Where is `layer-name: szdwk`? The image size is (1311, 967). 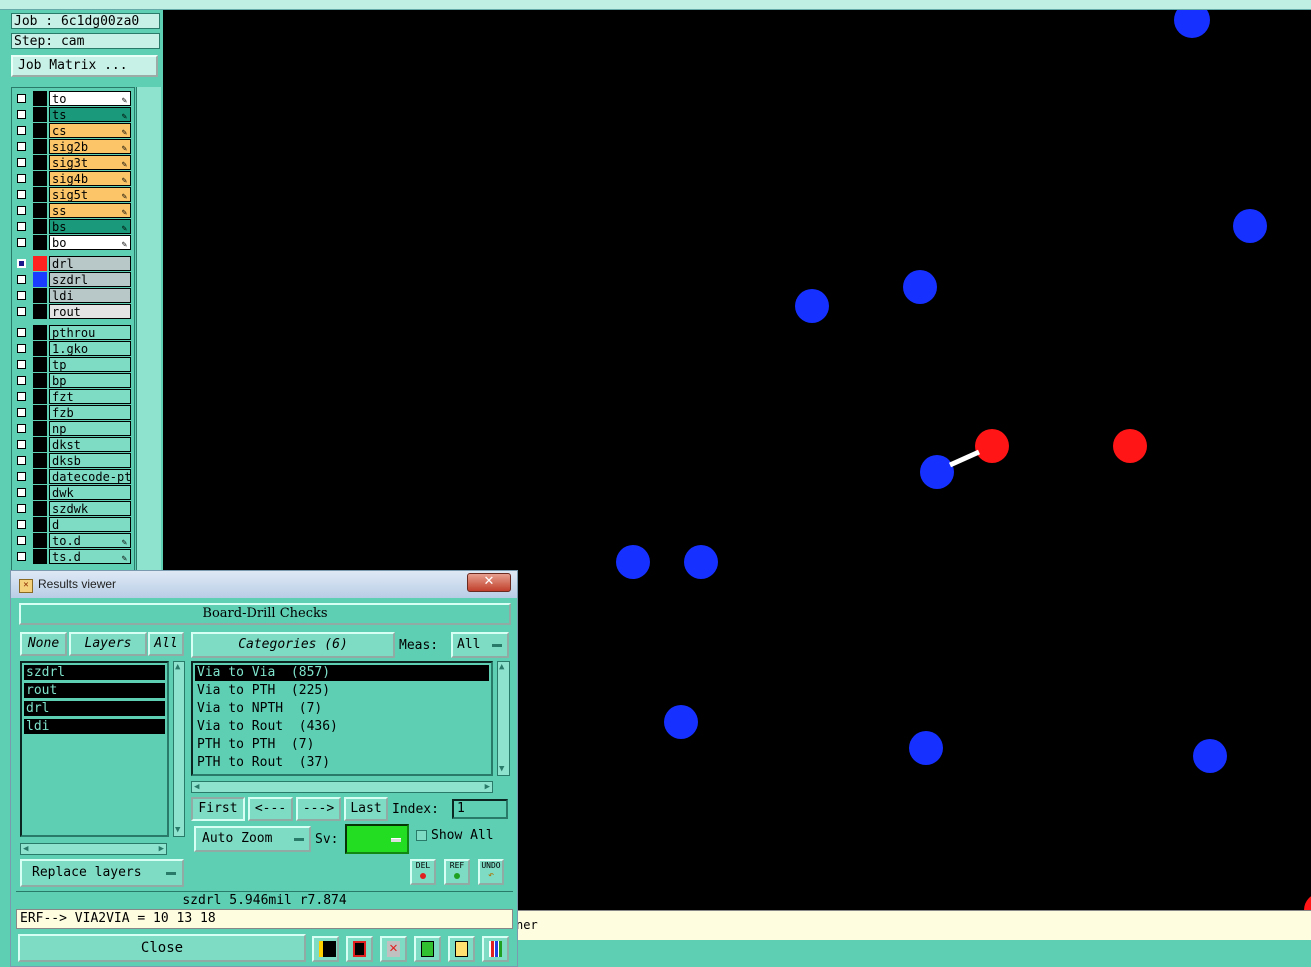 layer-name: szdwk is located at coordinates (90, 508).